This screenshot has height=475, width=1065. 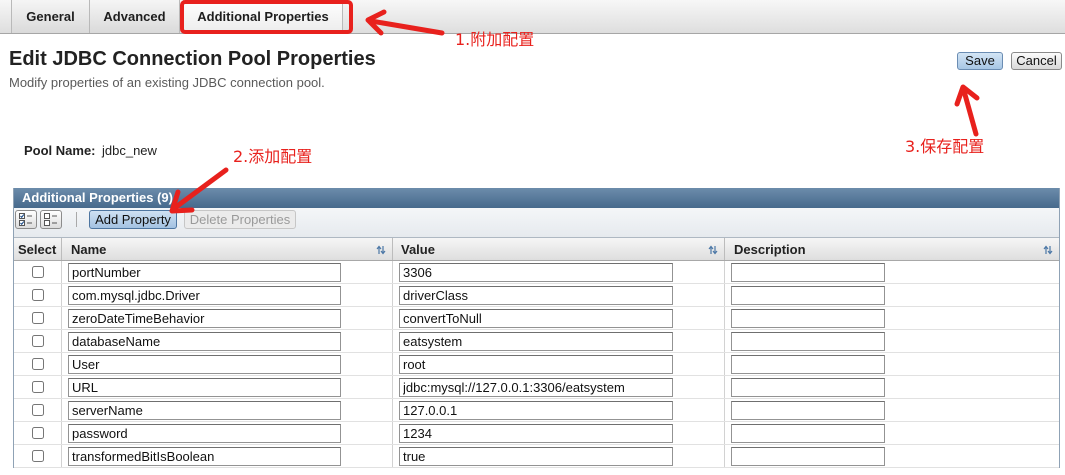 I want to click on column-header-description: Description, so click(x=892, y=249).